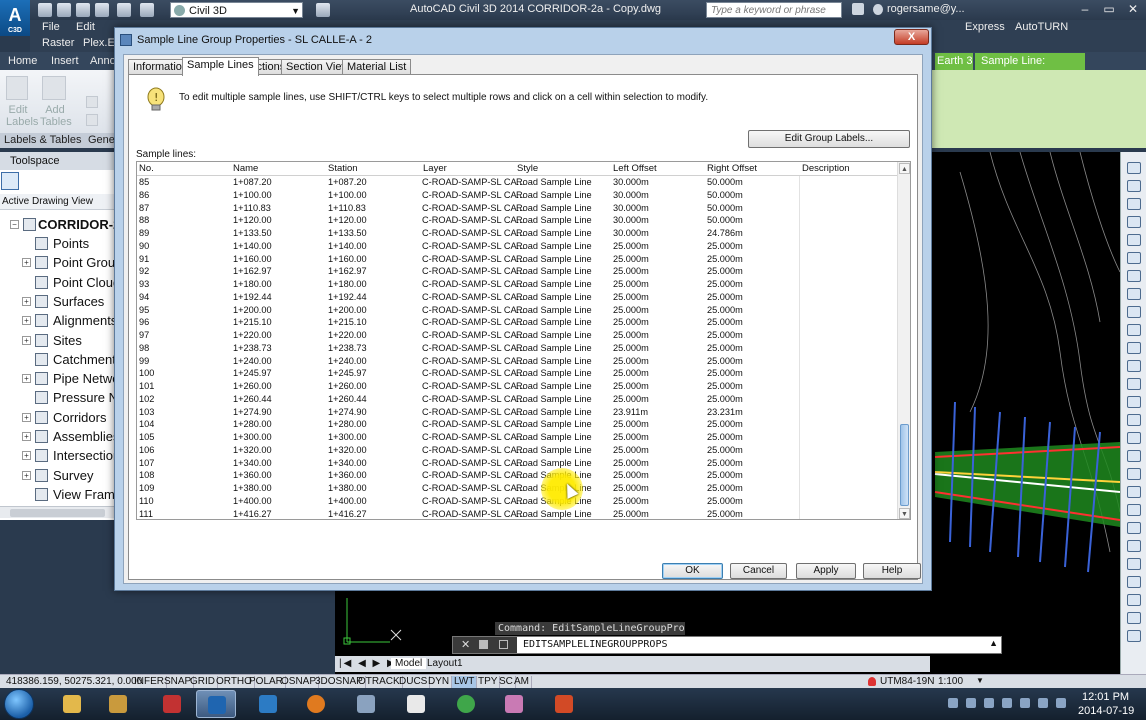 The height and width of the screenshot is (720, 1146). What do you see at coordinates (1061, 703) in the screenshot?
I see `volume-icon` at bounding box center [1061, 703].